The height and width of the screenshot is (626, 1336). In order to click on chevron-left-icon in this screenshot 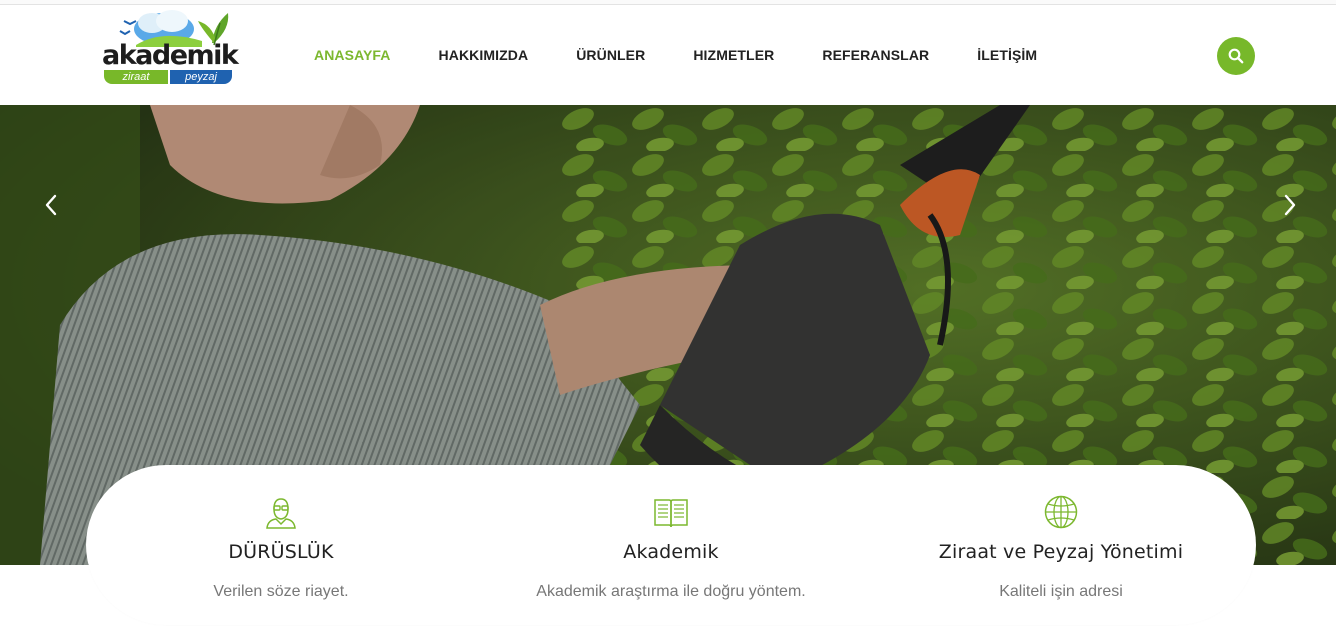, I will do `click(51, 205)`.